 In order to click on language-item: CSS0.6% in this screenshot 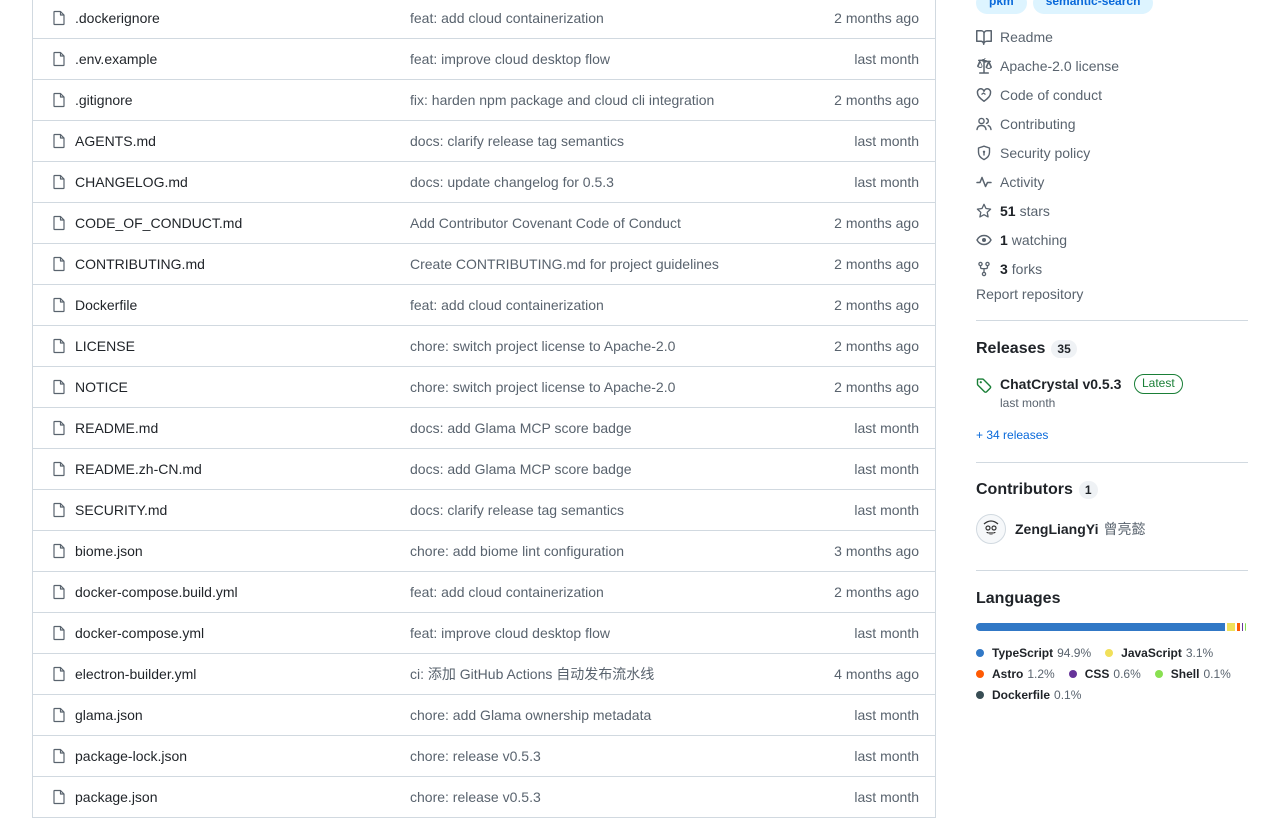, I will do `click(1105, 673)`.